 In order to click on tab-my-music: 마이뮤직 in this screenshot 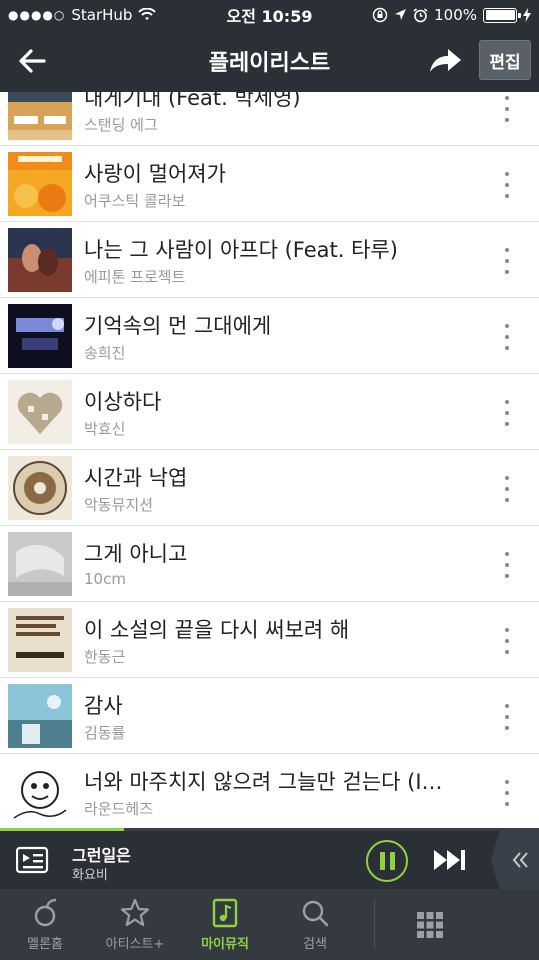, I will do `click(225, 924)`.